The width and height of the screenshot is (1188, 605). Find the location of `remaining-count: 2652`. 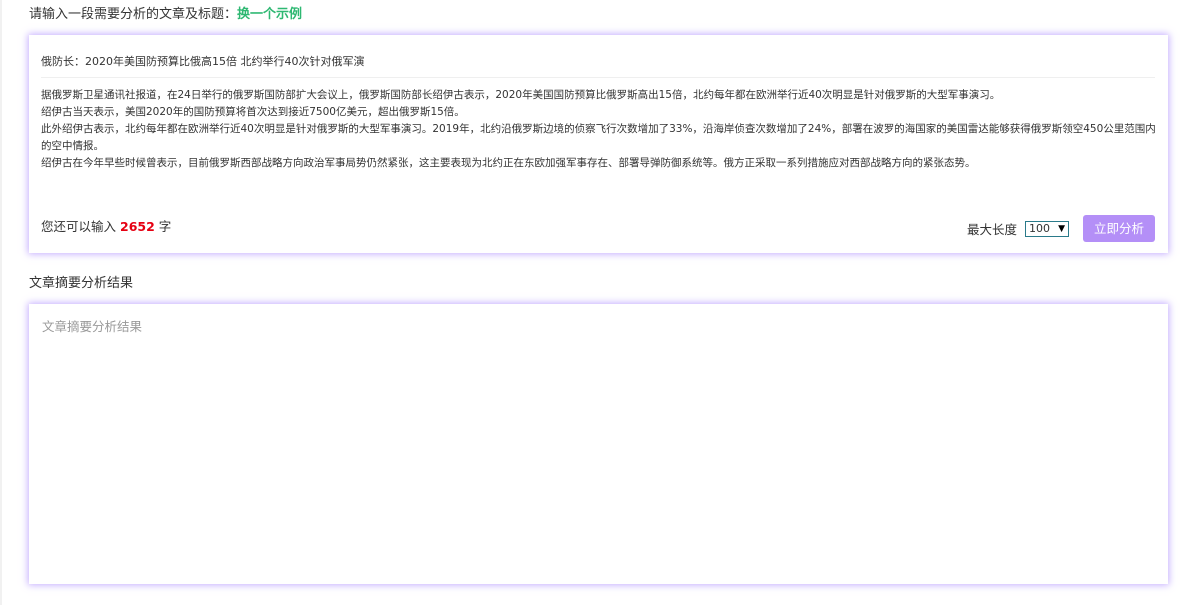

remaining-count: 2652 is located at coordinates (137, 226).